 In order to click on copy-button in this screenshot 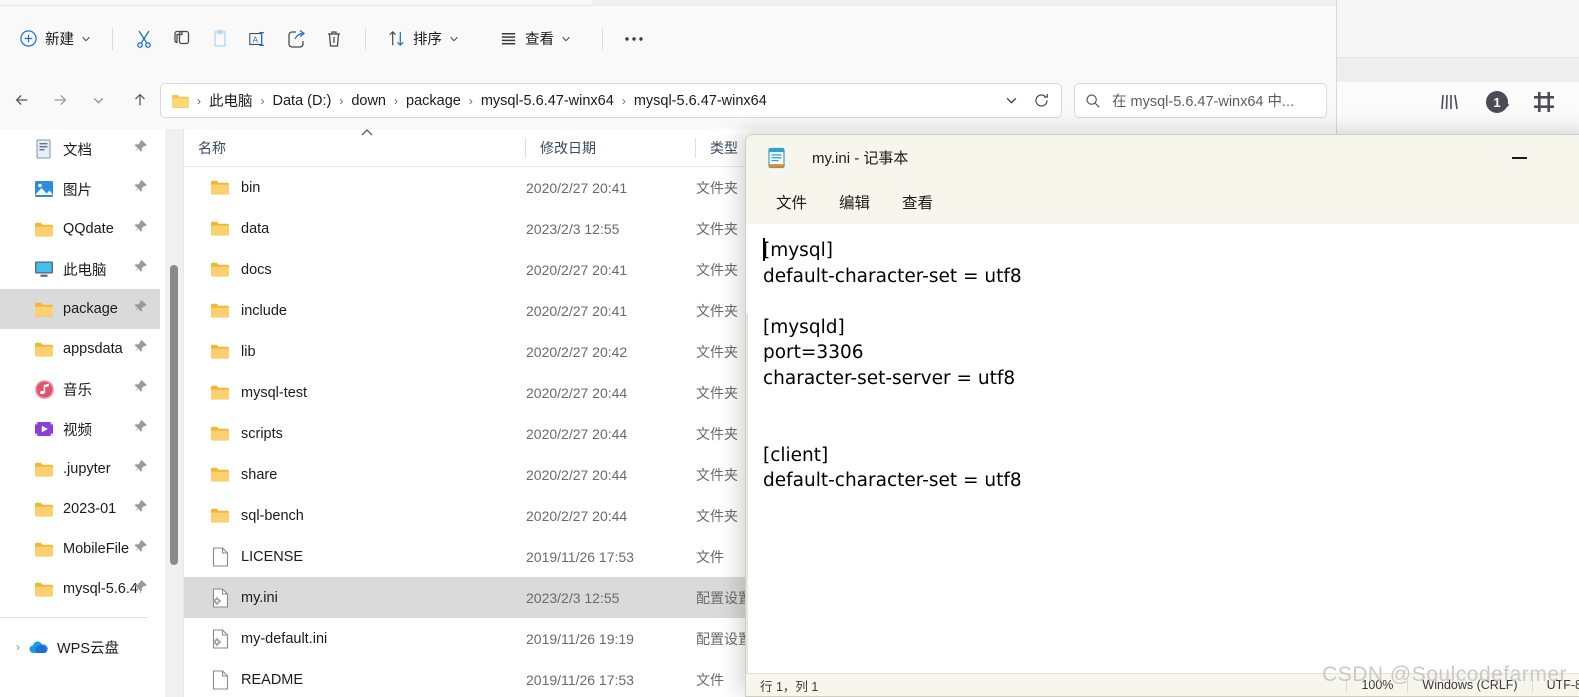, I will do `click(182, 39)`.